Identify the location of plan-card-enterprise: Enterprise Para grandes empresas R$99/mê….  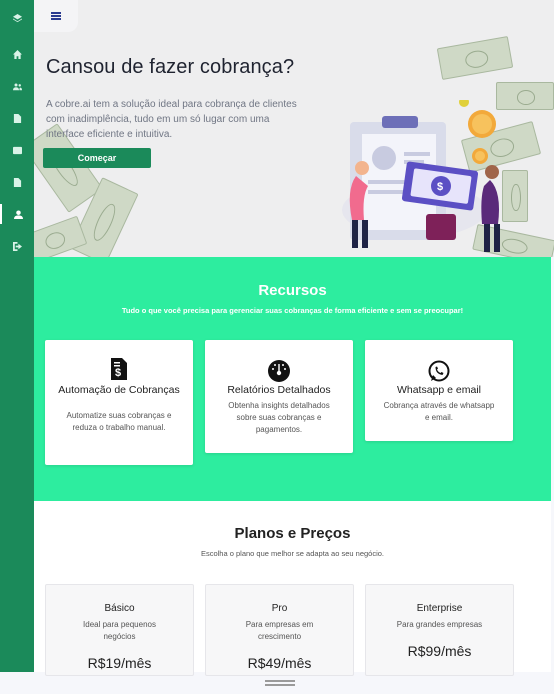
(439, 630).